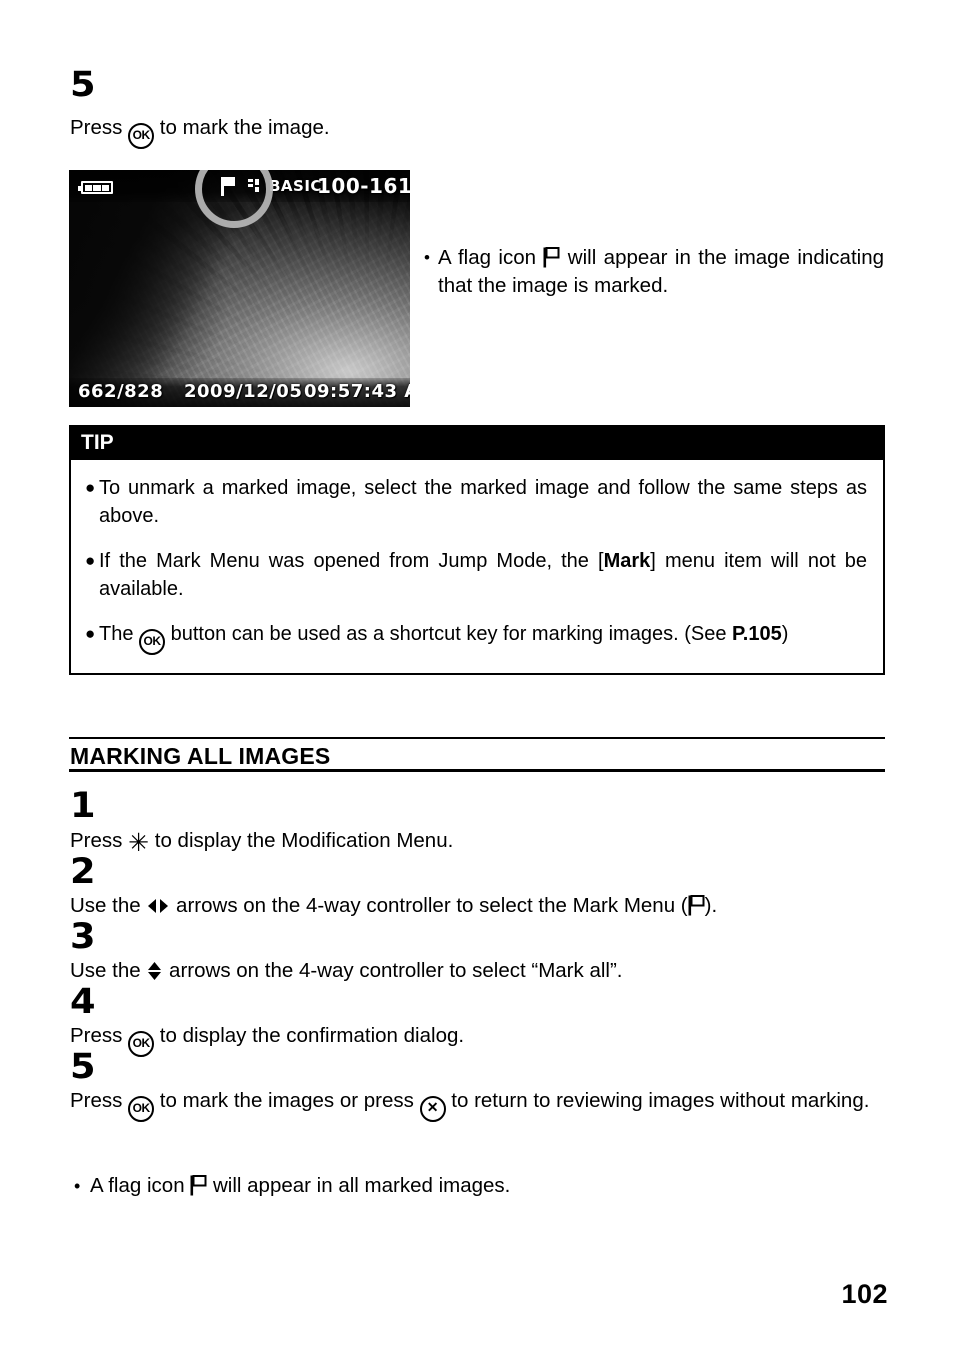 The width and height of the screenshot is (954, 1357). What do you see at coordinates (99, 840) in the screenshot?
I see `step-1-text-part1: Press` at bounding box center [99, 840].